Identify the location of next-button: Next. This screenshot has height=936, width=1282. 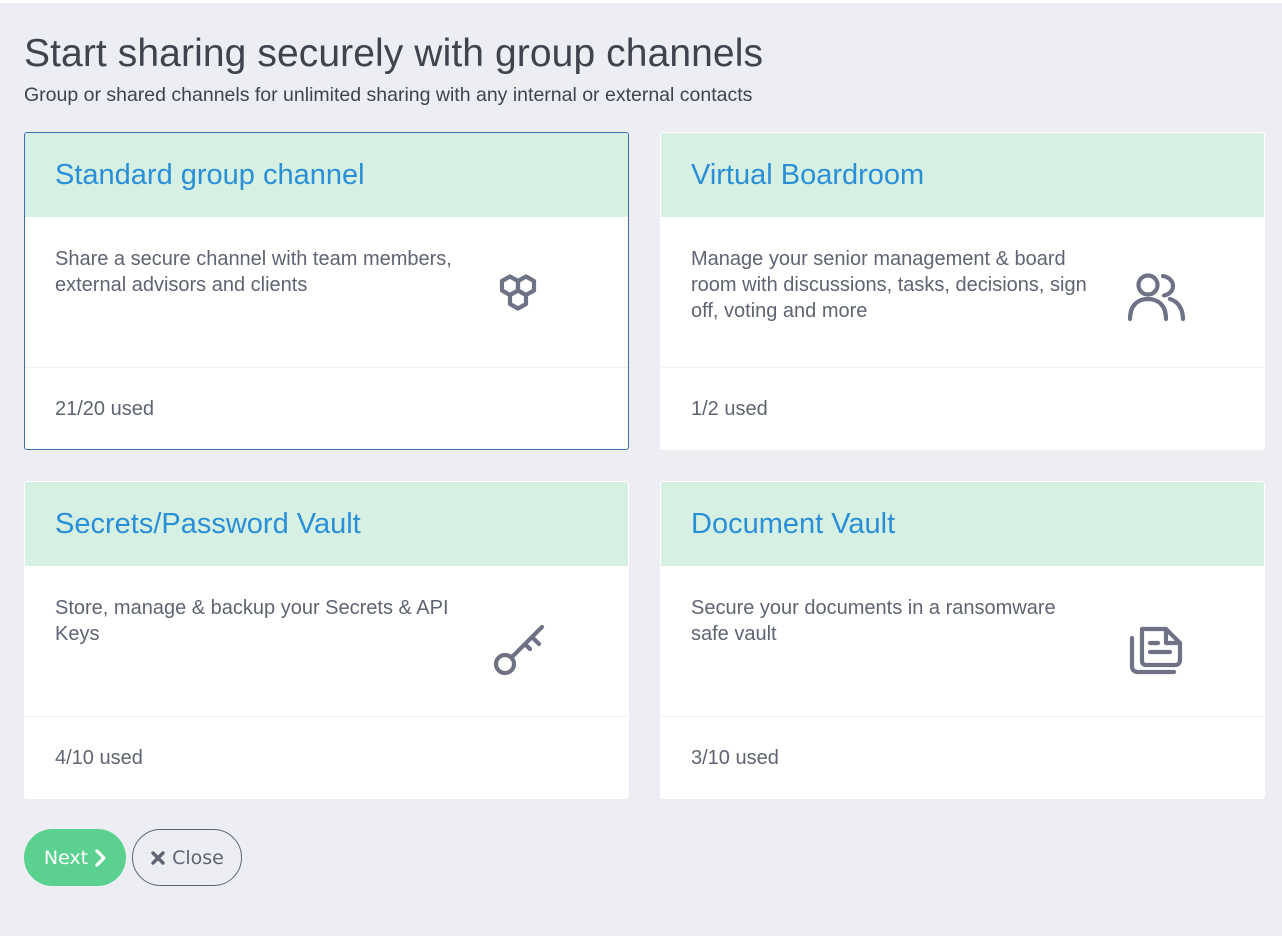
(75, 857).